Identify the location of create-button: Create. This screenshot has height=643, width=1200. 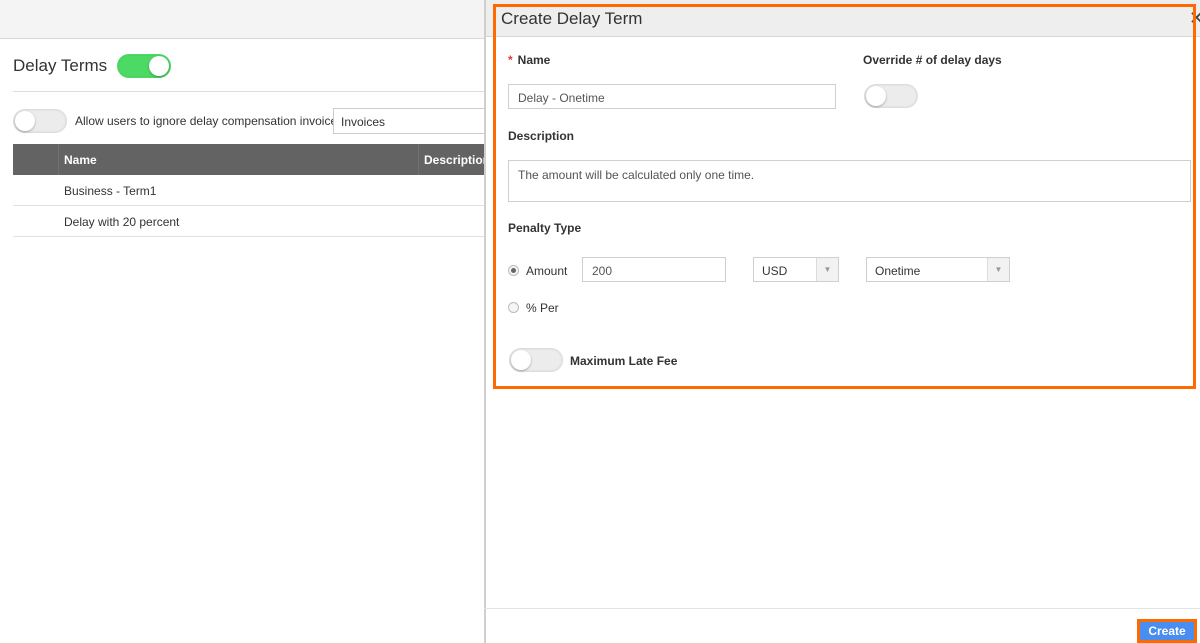
(1167, 631).